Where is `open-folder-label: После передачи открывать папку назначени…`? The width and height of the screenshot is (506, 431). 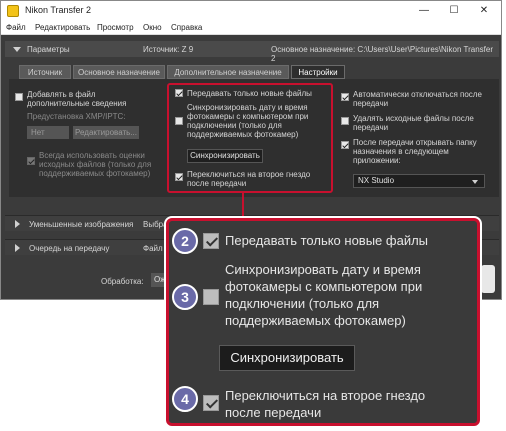 open-folder-label: После передачи открывать папку назначени… is located at coordinates (415, 151).